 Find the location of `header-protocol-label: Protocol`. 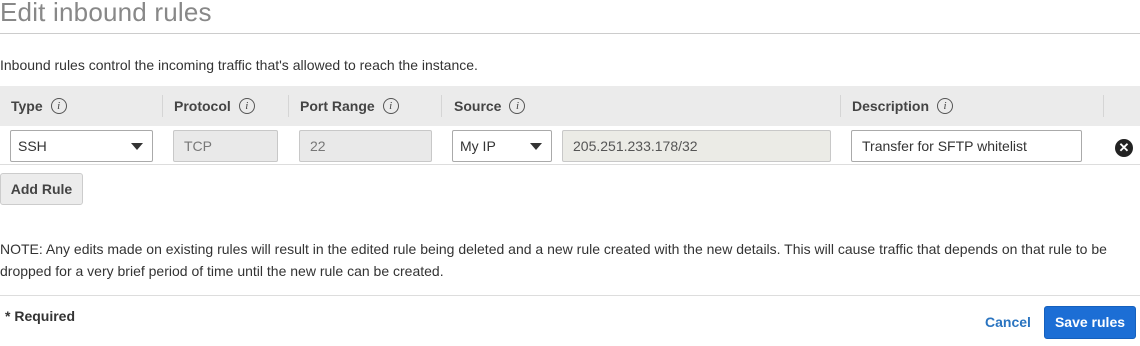

header-protocol-label: Protocol is located at coordinates (202, 106).